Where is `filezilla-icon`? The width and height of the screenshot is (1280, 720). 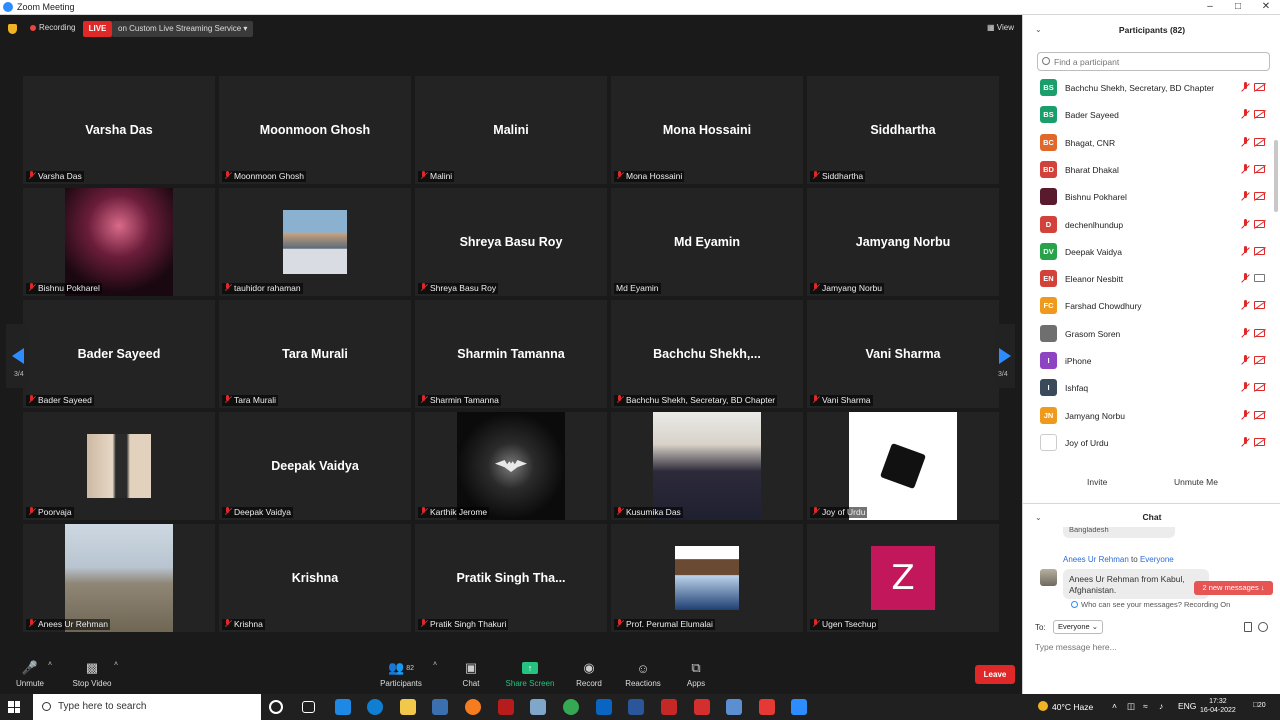
filezilla-icon is located at coordinates (506, 707).